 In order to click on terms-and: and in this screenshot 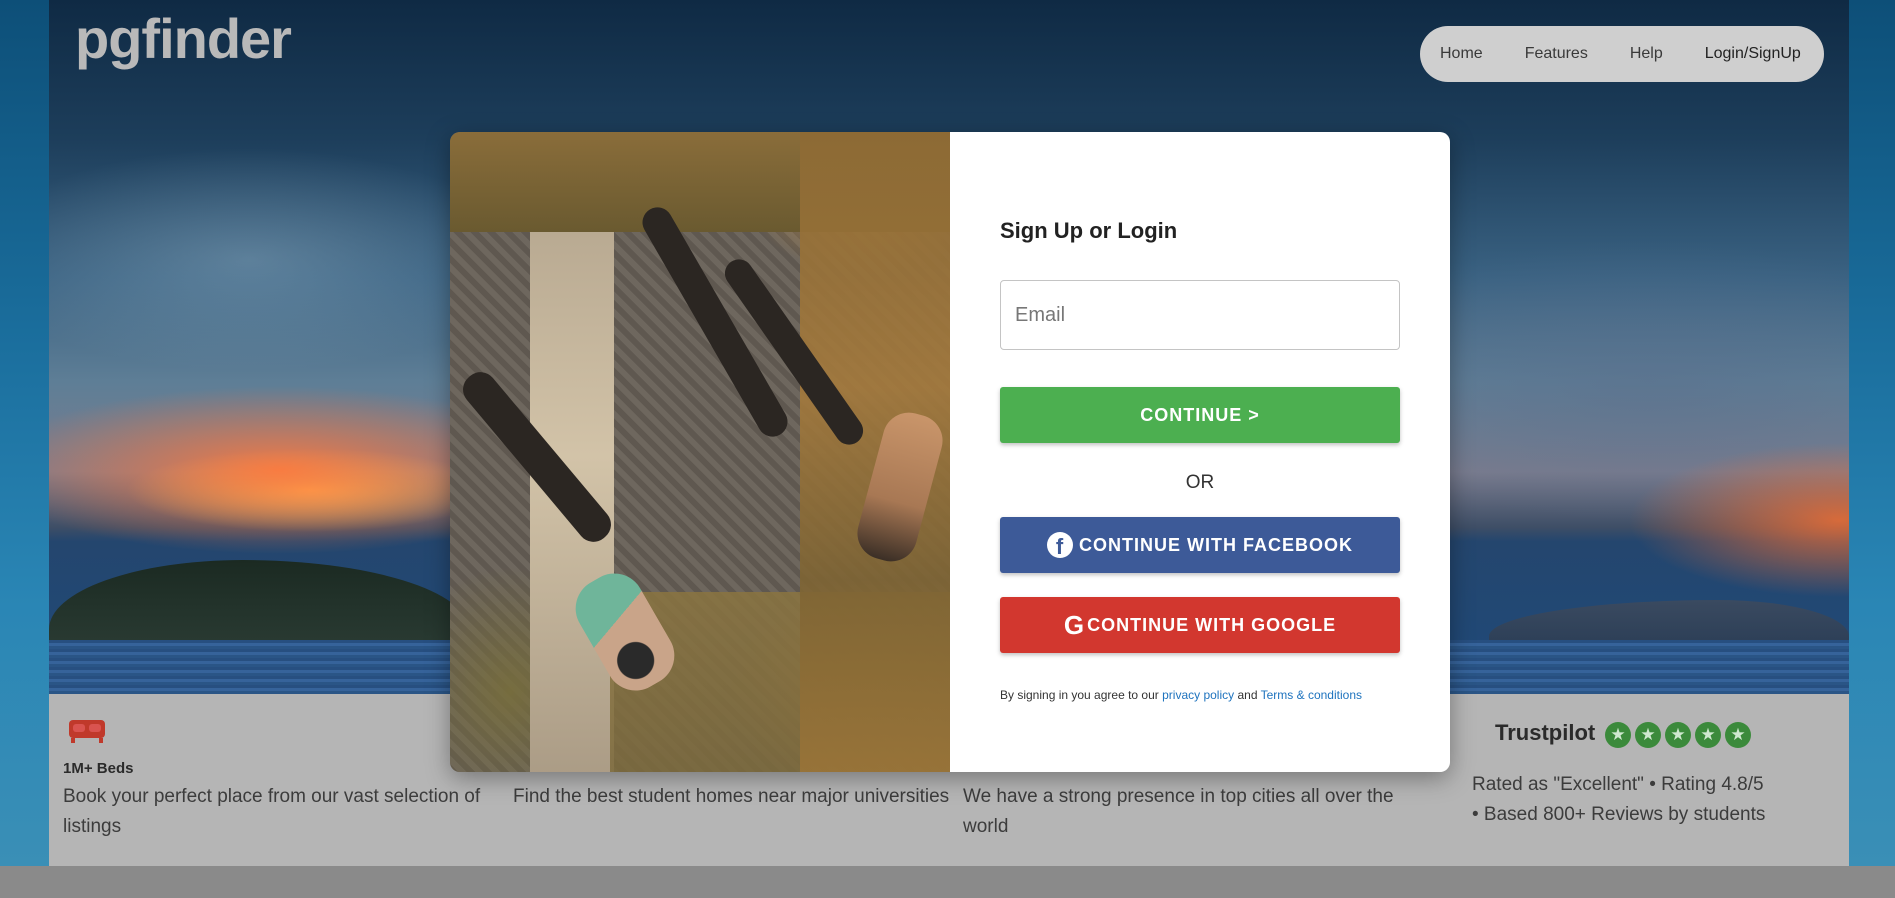, I will do `click(1247, 695)`.